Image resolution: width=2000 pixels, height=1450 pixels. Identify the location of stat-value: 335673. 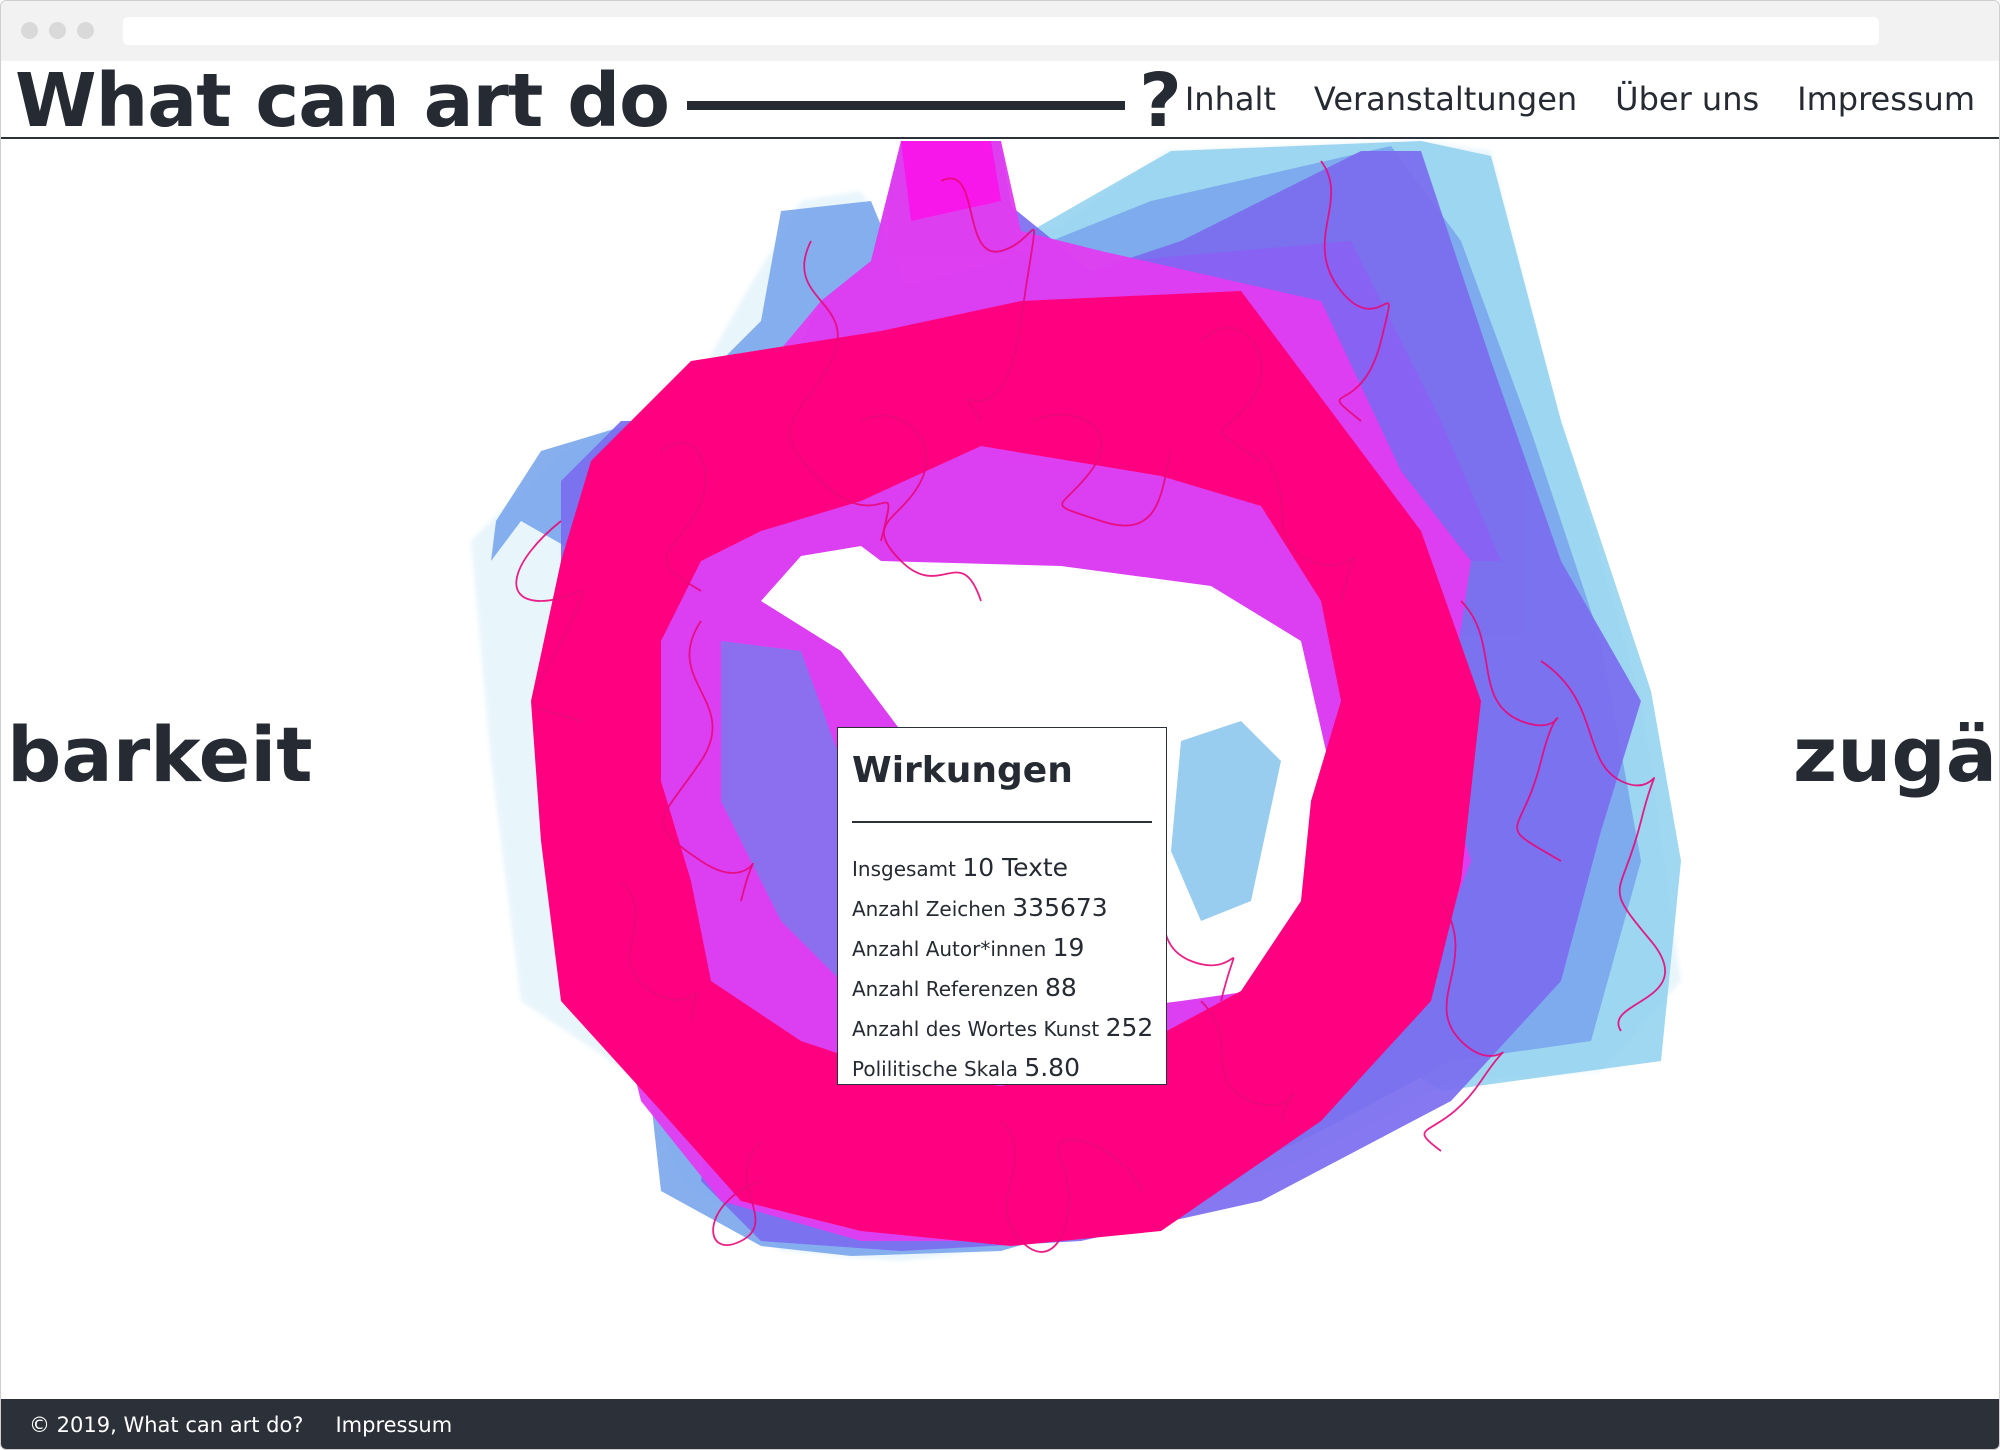
(1060, 907).